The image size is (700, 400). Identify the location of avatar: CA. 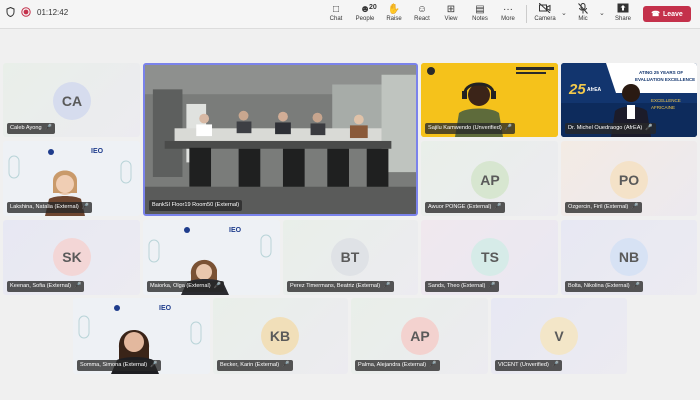
(72, 101).